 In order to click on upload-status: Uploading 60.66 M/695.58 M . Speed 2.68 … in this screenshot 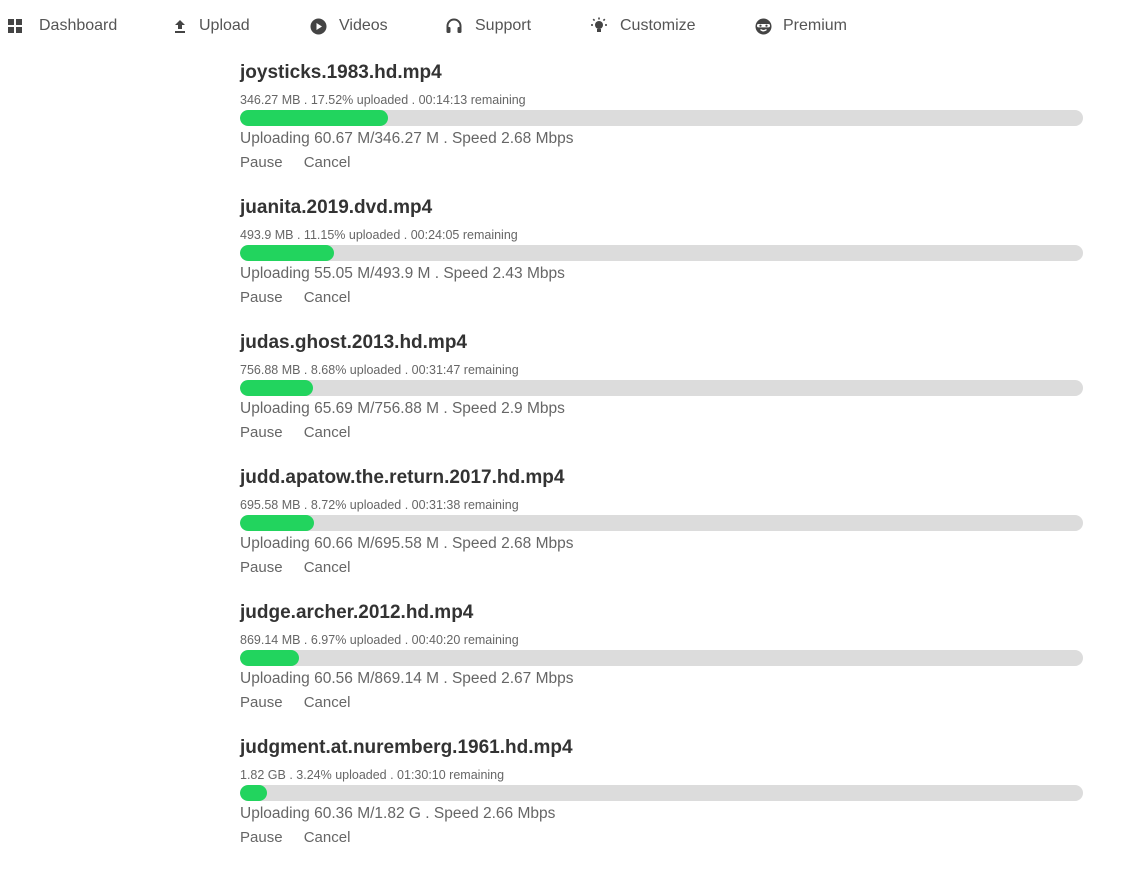, I will do `click(407, 543)`.